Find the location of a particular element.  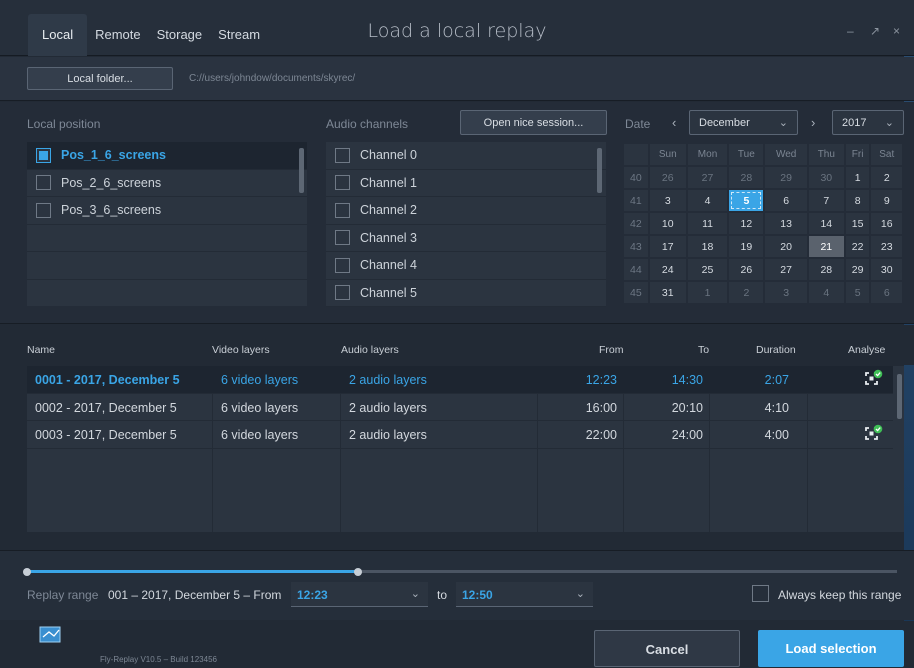

calendar-day: 12 is located at coordinates (746, 223).